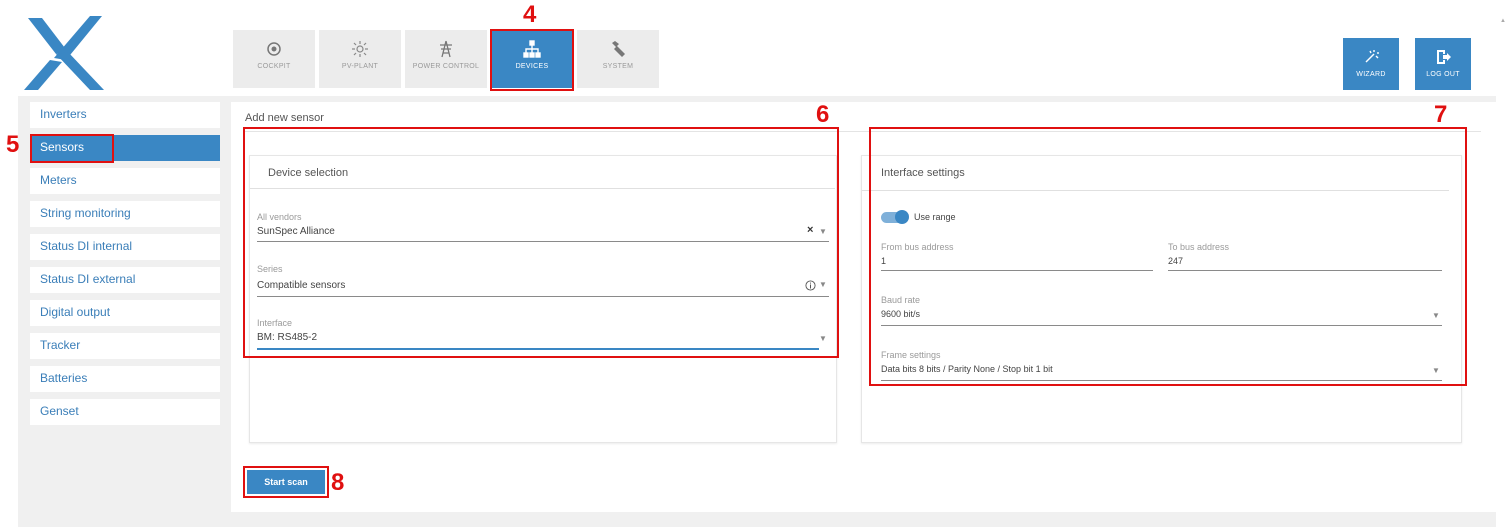 The image size is (1509, 527). I want to click on tab-label: POWER CONTROL, so click(446, 66).